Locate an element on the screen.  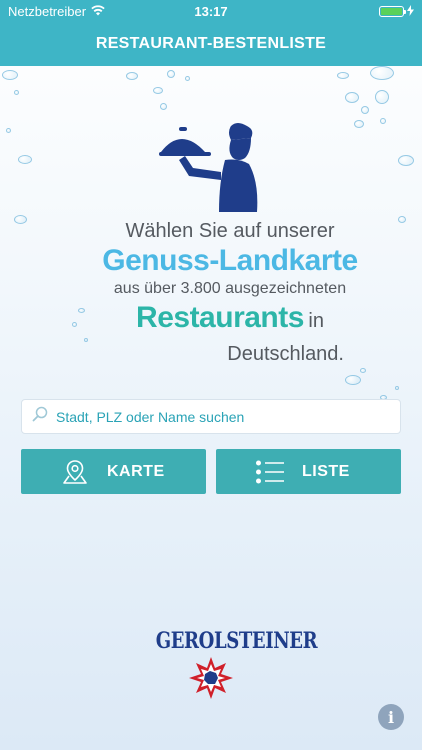
search-input is located at coordinates (228, 416).